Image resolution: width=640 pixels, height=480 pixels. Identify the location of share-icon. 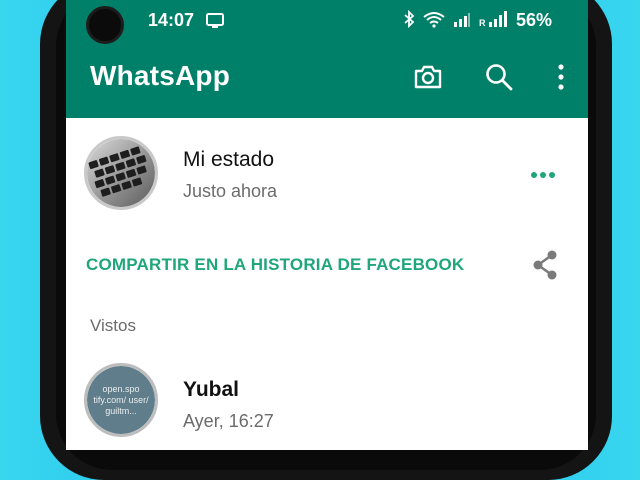
(545, 265).